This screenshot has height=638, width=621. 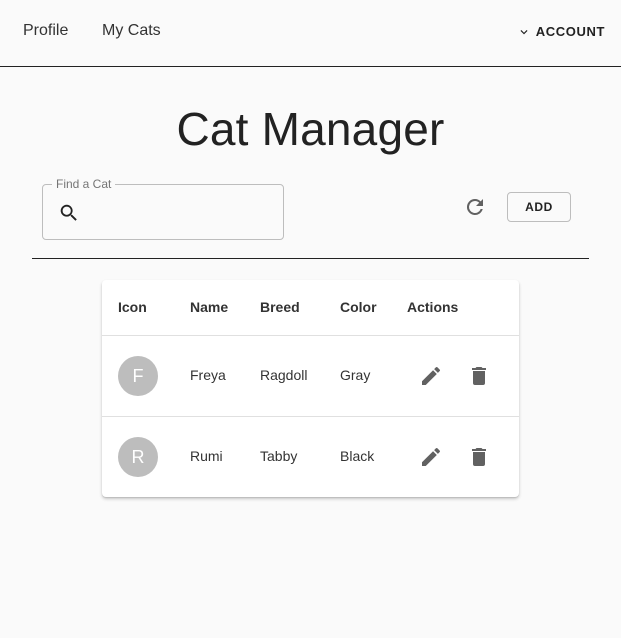 I want to click on column-header-actions: Actions, so click(x=433, y=307).